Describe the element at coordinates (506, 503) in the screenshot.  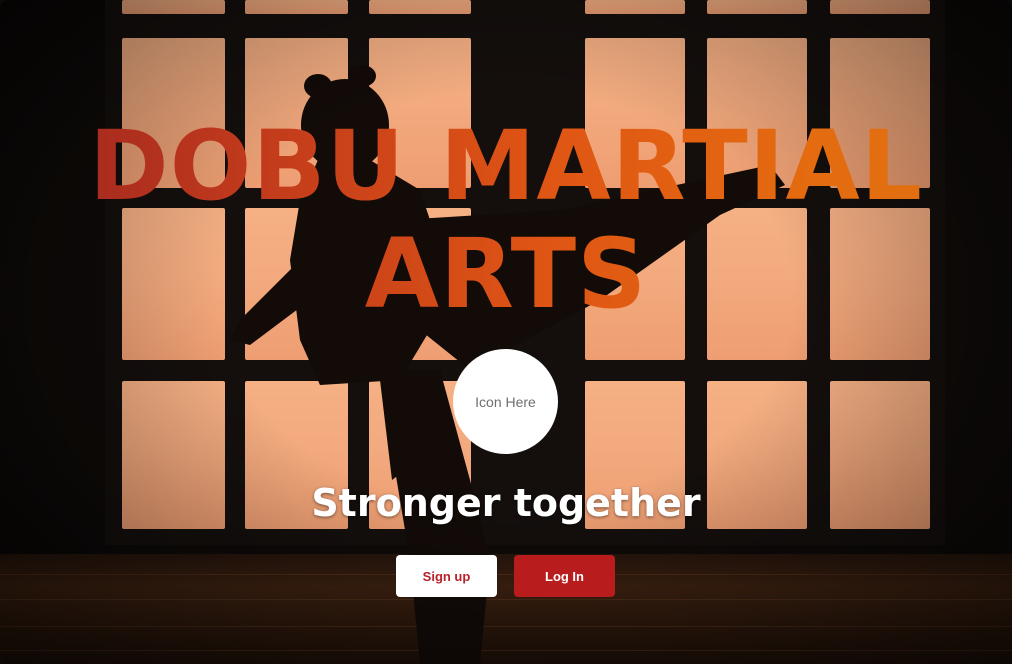
I see `hero-tagline: Stronger together` at that location.